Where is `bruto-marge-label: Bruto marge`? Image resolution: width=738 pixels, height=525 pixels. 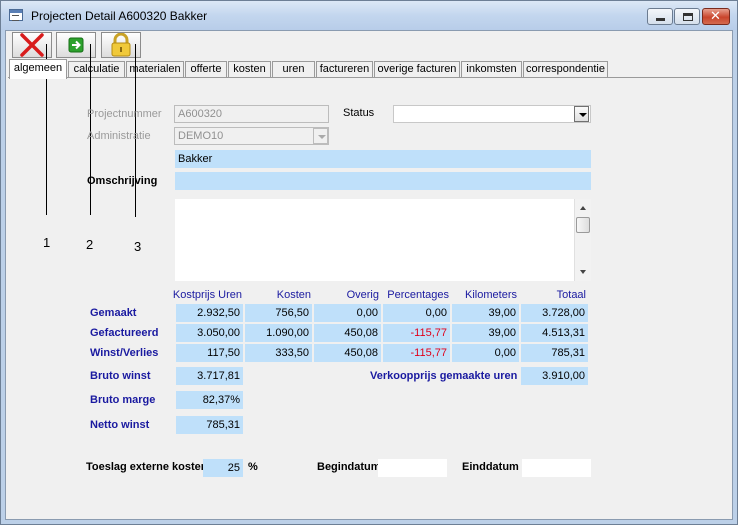
bruto-marge-label: Bruto marge is located at coordinates (123, 400).